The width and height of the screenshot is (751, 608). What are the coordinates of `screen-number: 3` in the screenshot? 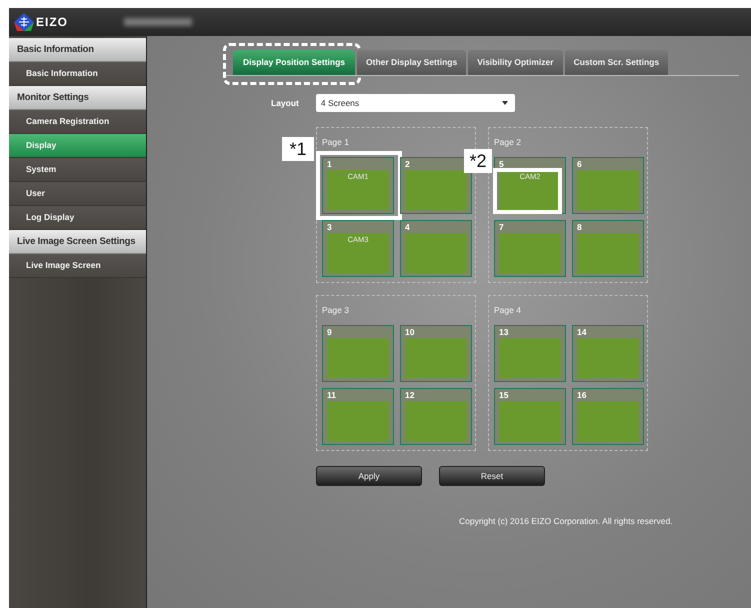 It's located at (329, 227).